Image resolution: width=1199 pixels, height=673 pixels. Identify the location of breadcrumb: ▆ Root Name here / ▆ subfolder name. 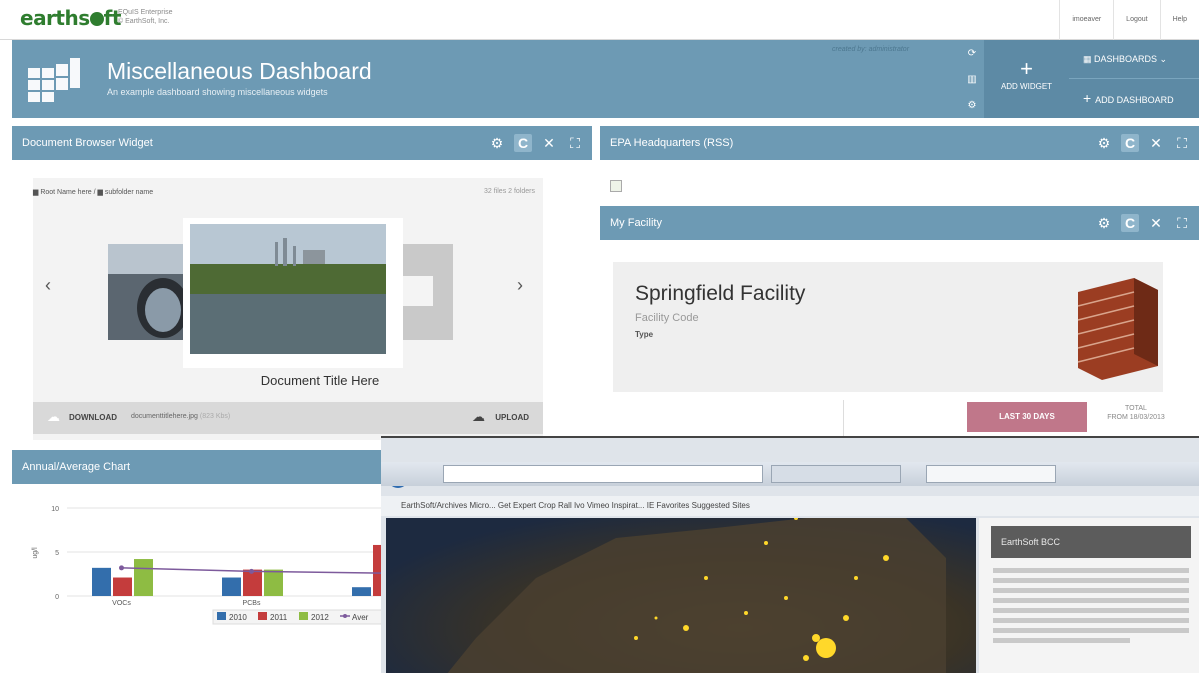
(93, 192).